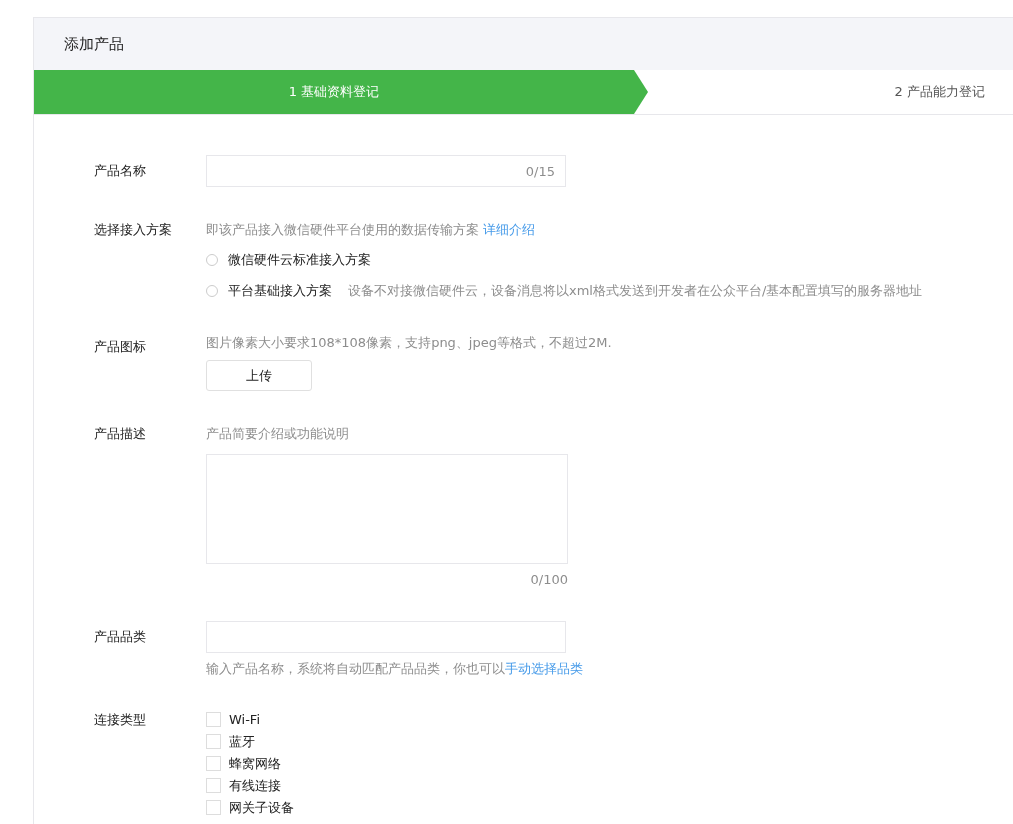  What do you see at coordinates (544, 668) in the screenshot?
I see `manual-select-link: 手动选择品类` at bounding box center [544, 668].